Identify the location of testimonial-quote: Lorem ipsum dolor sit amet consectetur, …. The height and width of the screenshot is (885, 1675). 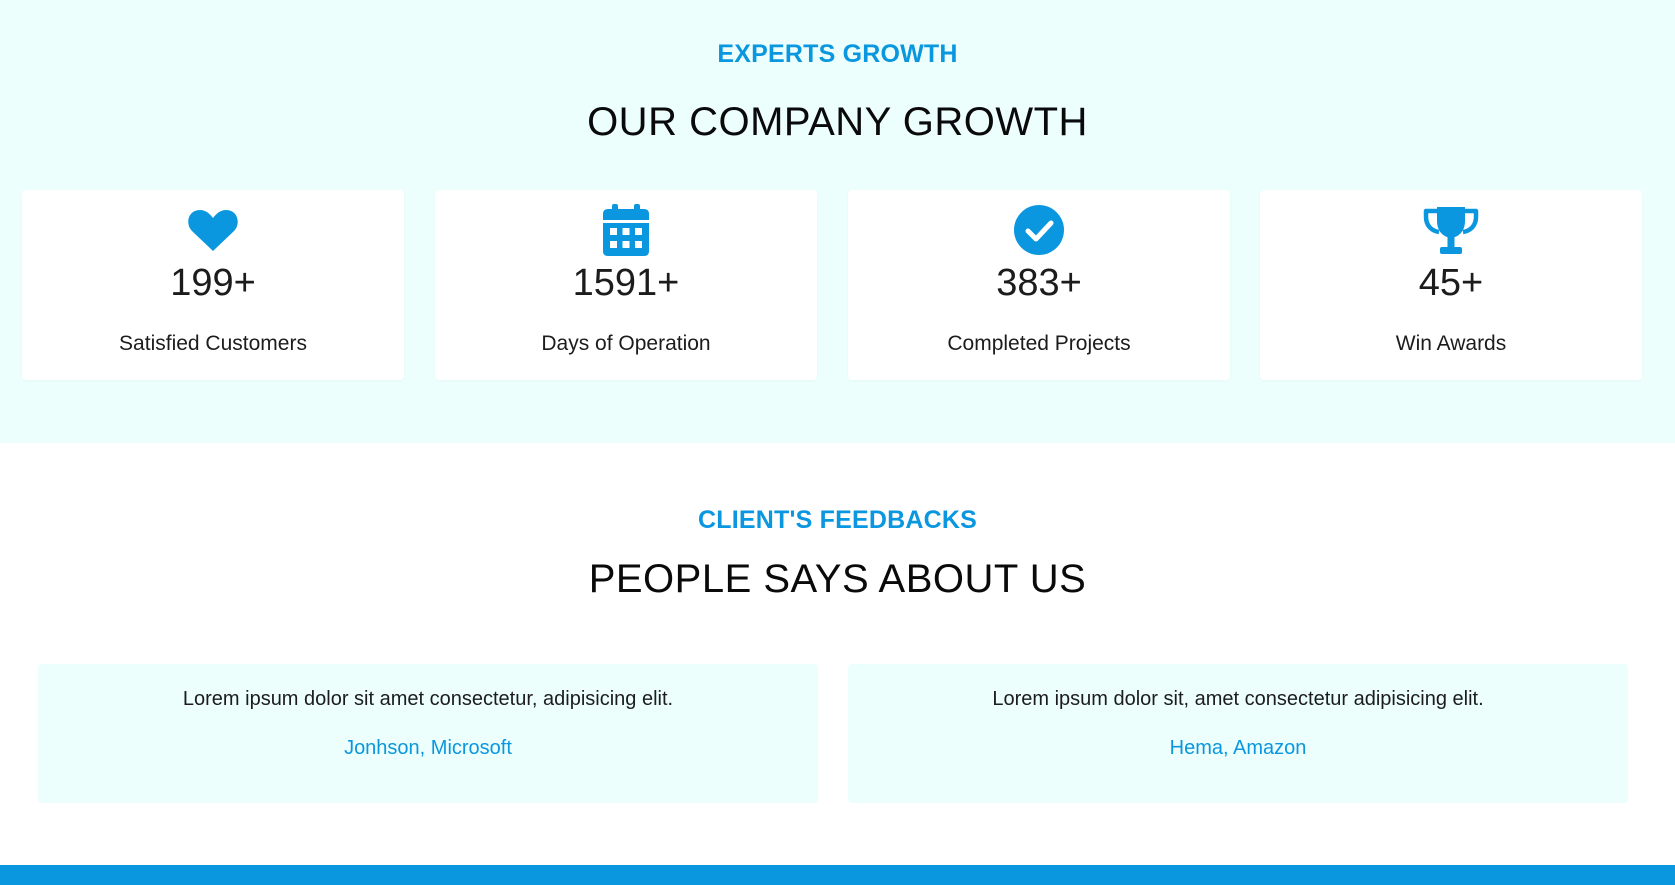
(428, 699).